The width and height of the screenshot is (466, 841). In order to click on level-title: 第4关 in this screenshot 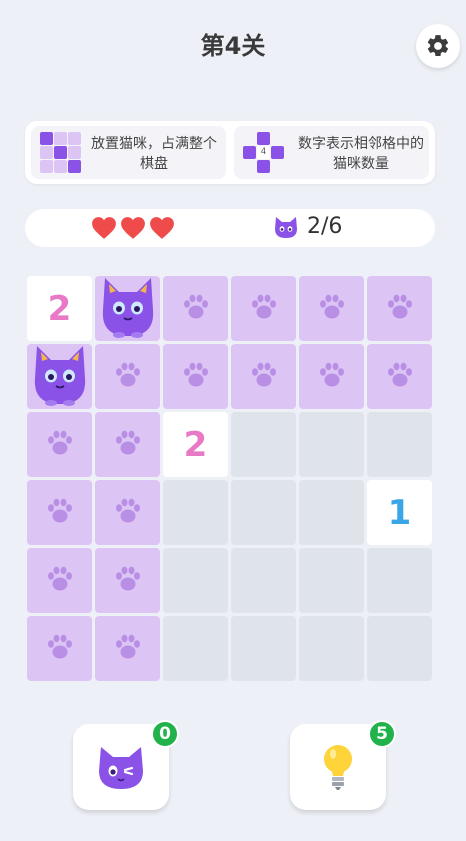, I will do `click(233, 46)`.